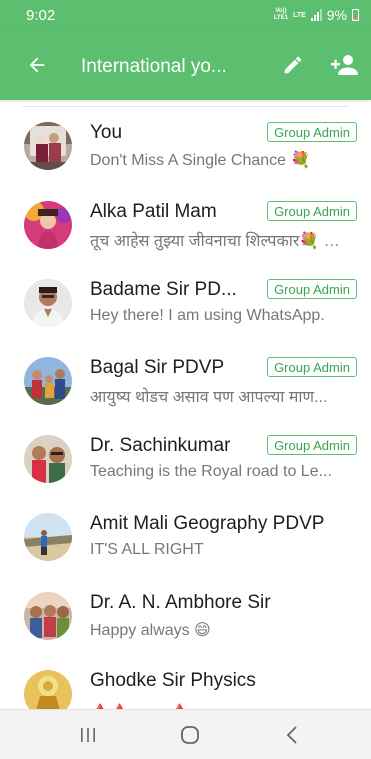 The width and height of the screenshot is (371, 759). I want to click on lte-indicator: LTE, so click(299, 15).